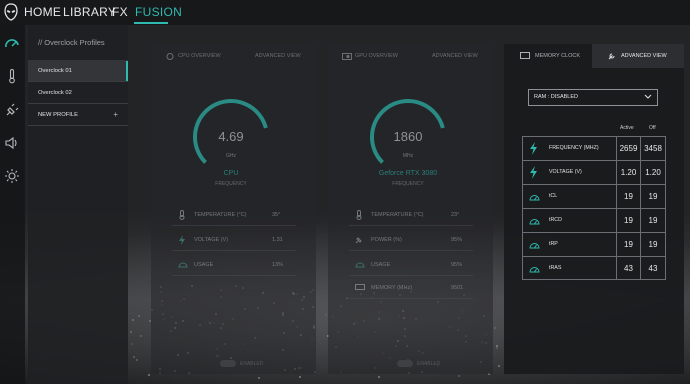 The width and height of the screenshot is (690, 384). What do you see at coordinates (408, 173) in the screenshot?
I see `gpu-name: Geforce RTX 3080` at bounding box center [408, 173].